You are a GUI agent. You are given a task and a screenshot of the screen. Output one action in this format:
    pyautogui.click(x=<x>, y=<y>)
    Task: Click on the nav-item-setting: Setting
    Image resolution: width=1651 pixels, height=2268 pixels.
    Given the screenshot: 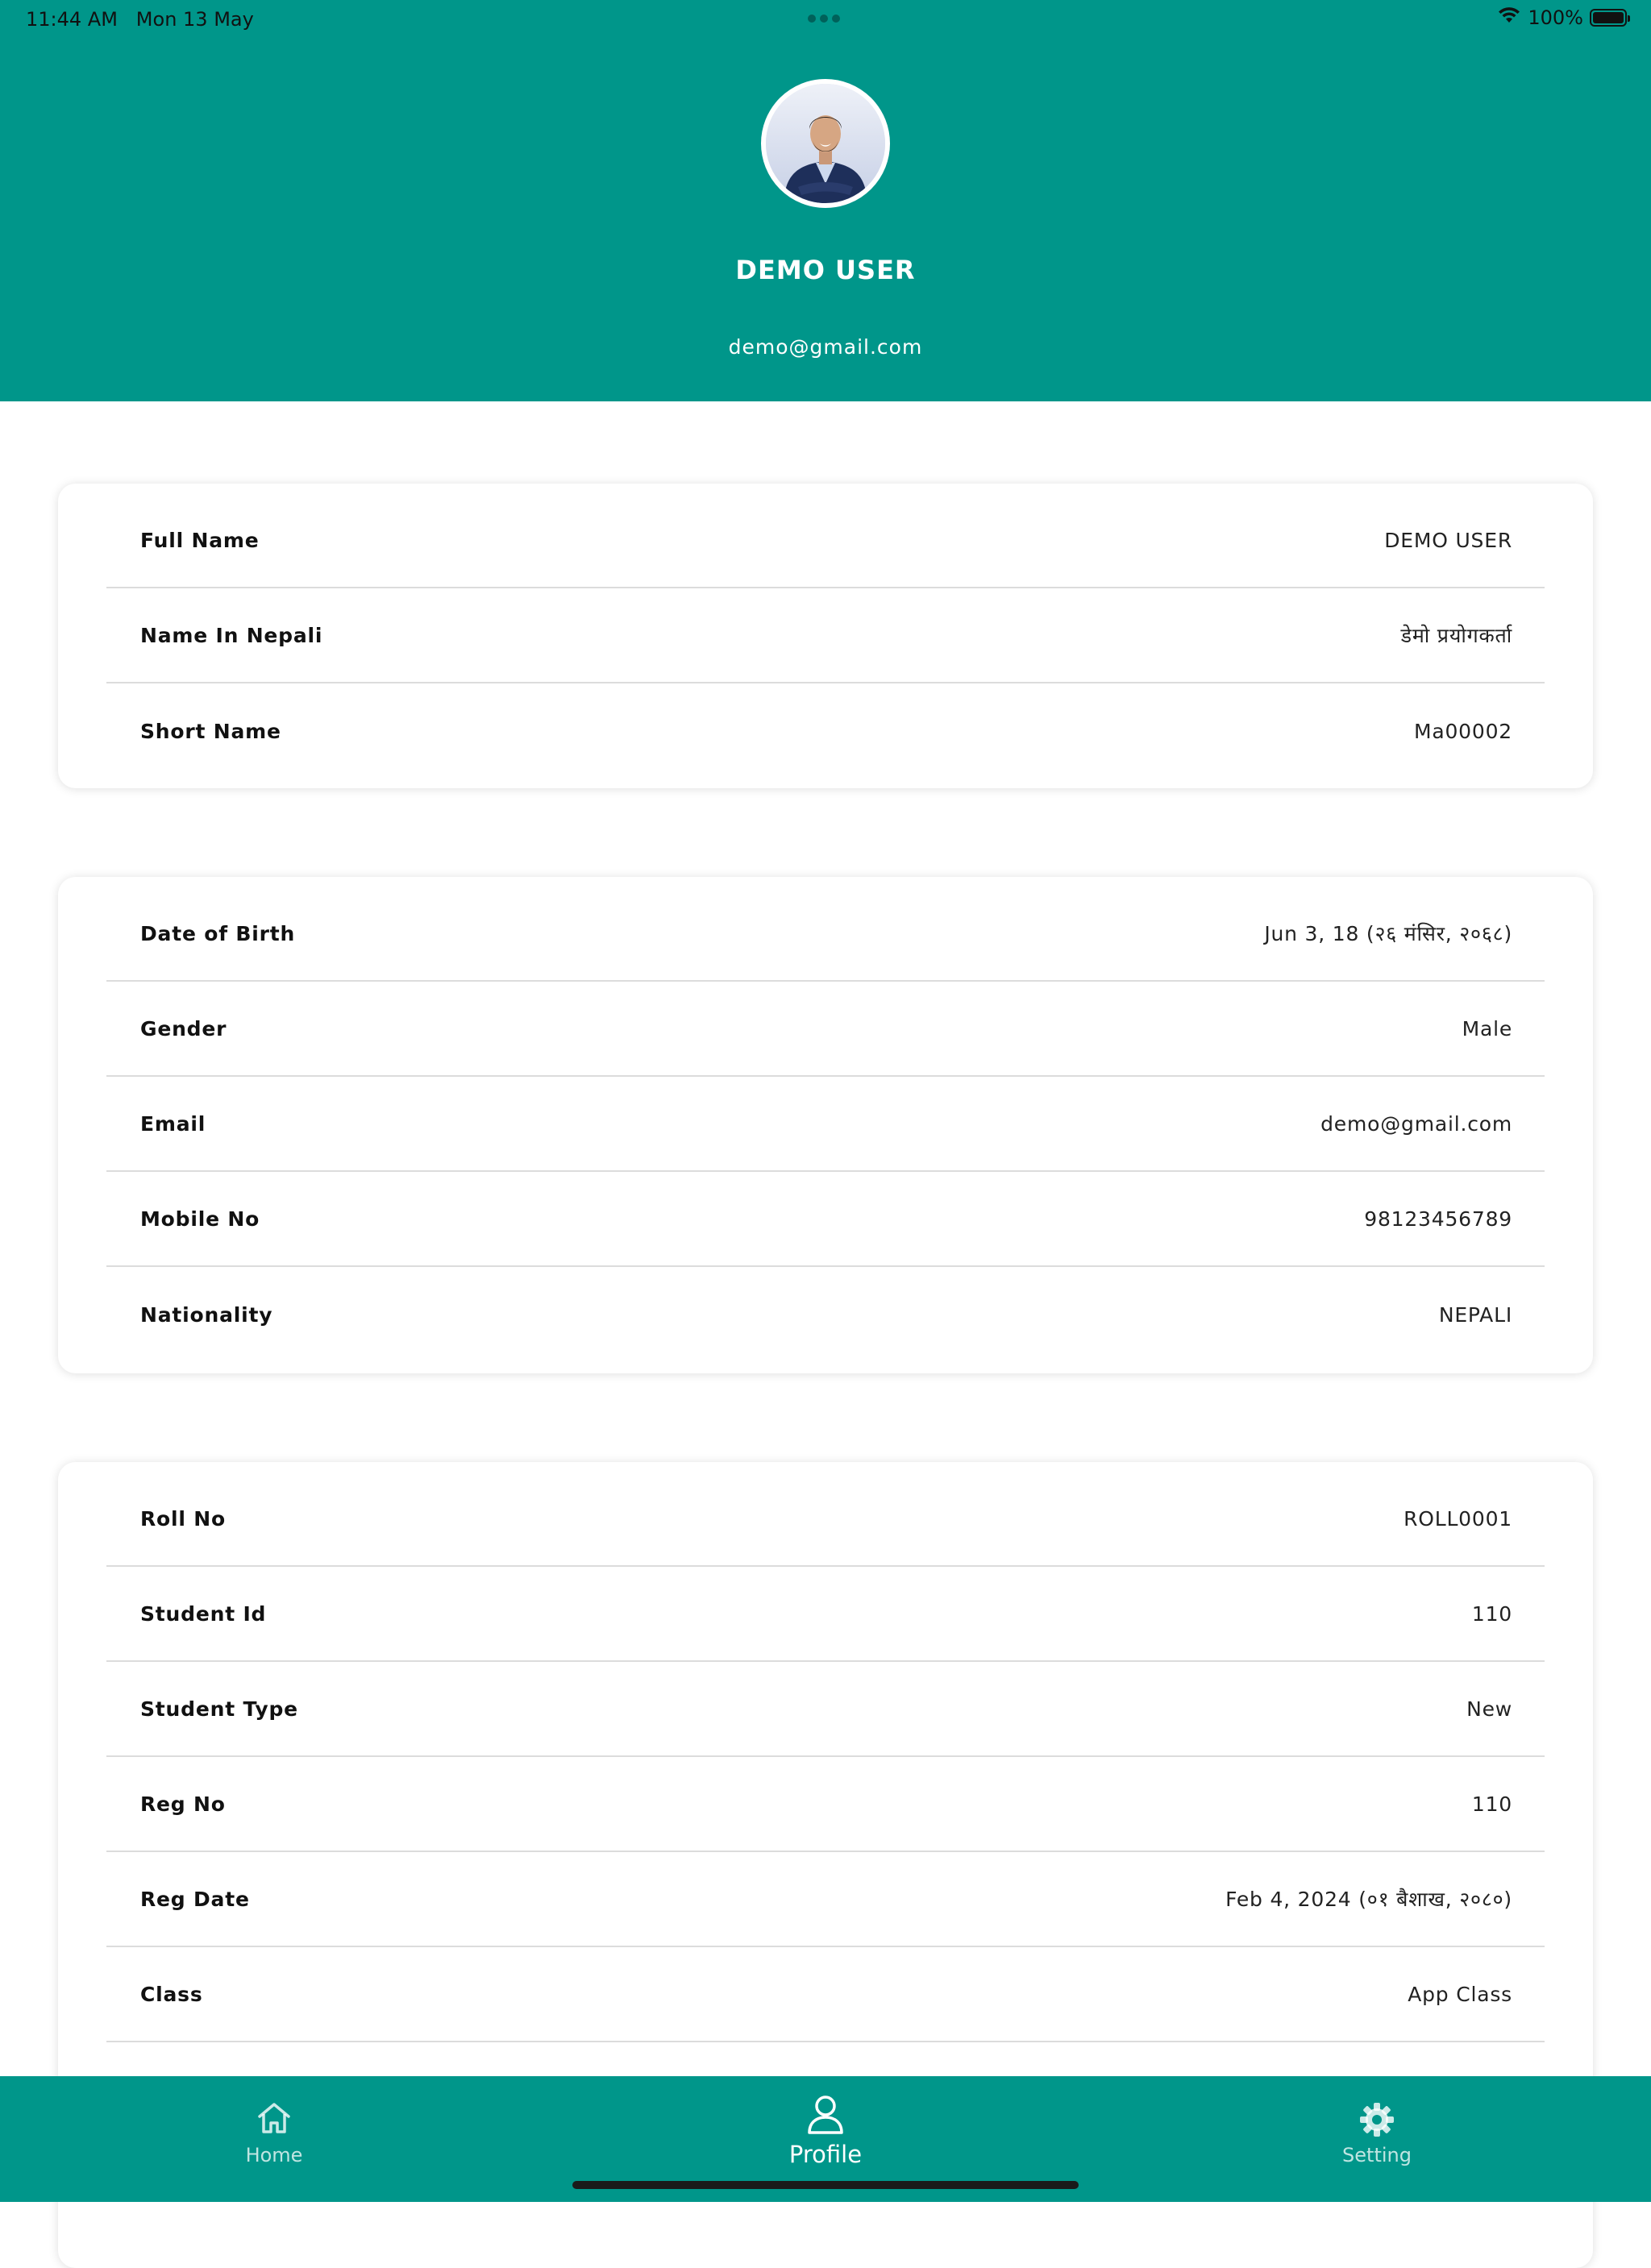 What is the action you would take?
    pyautogui.click(x=1377, y=2124)
    